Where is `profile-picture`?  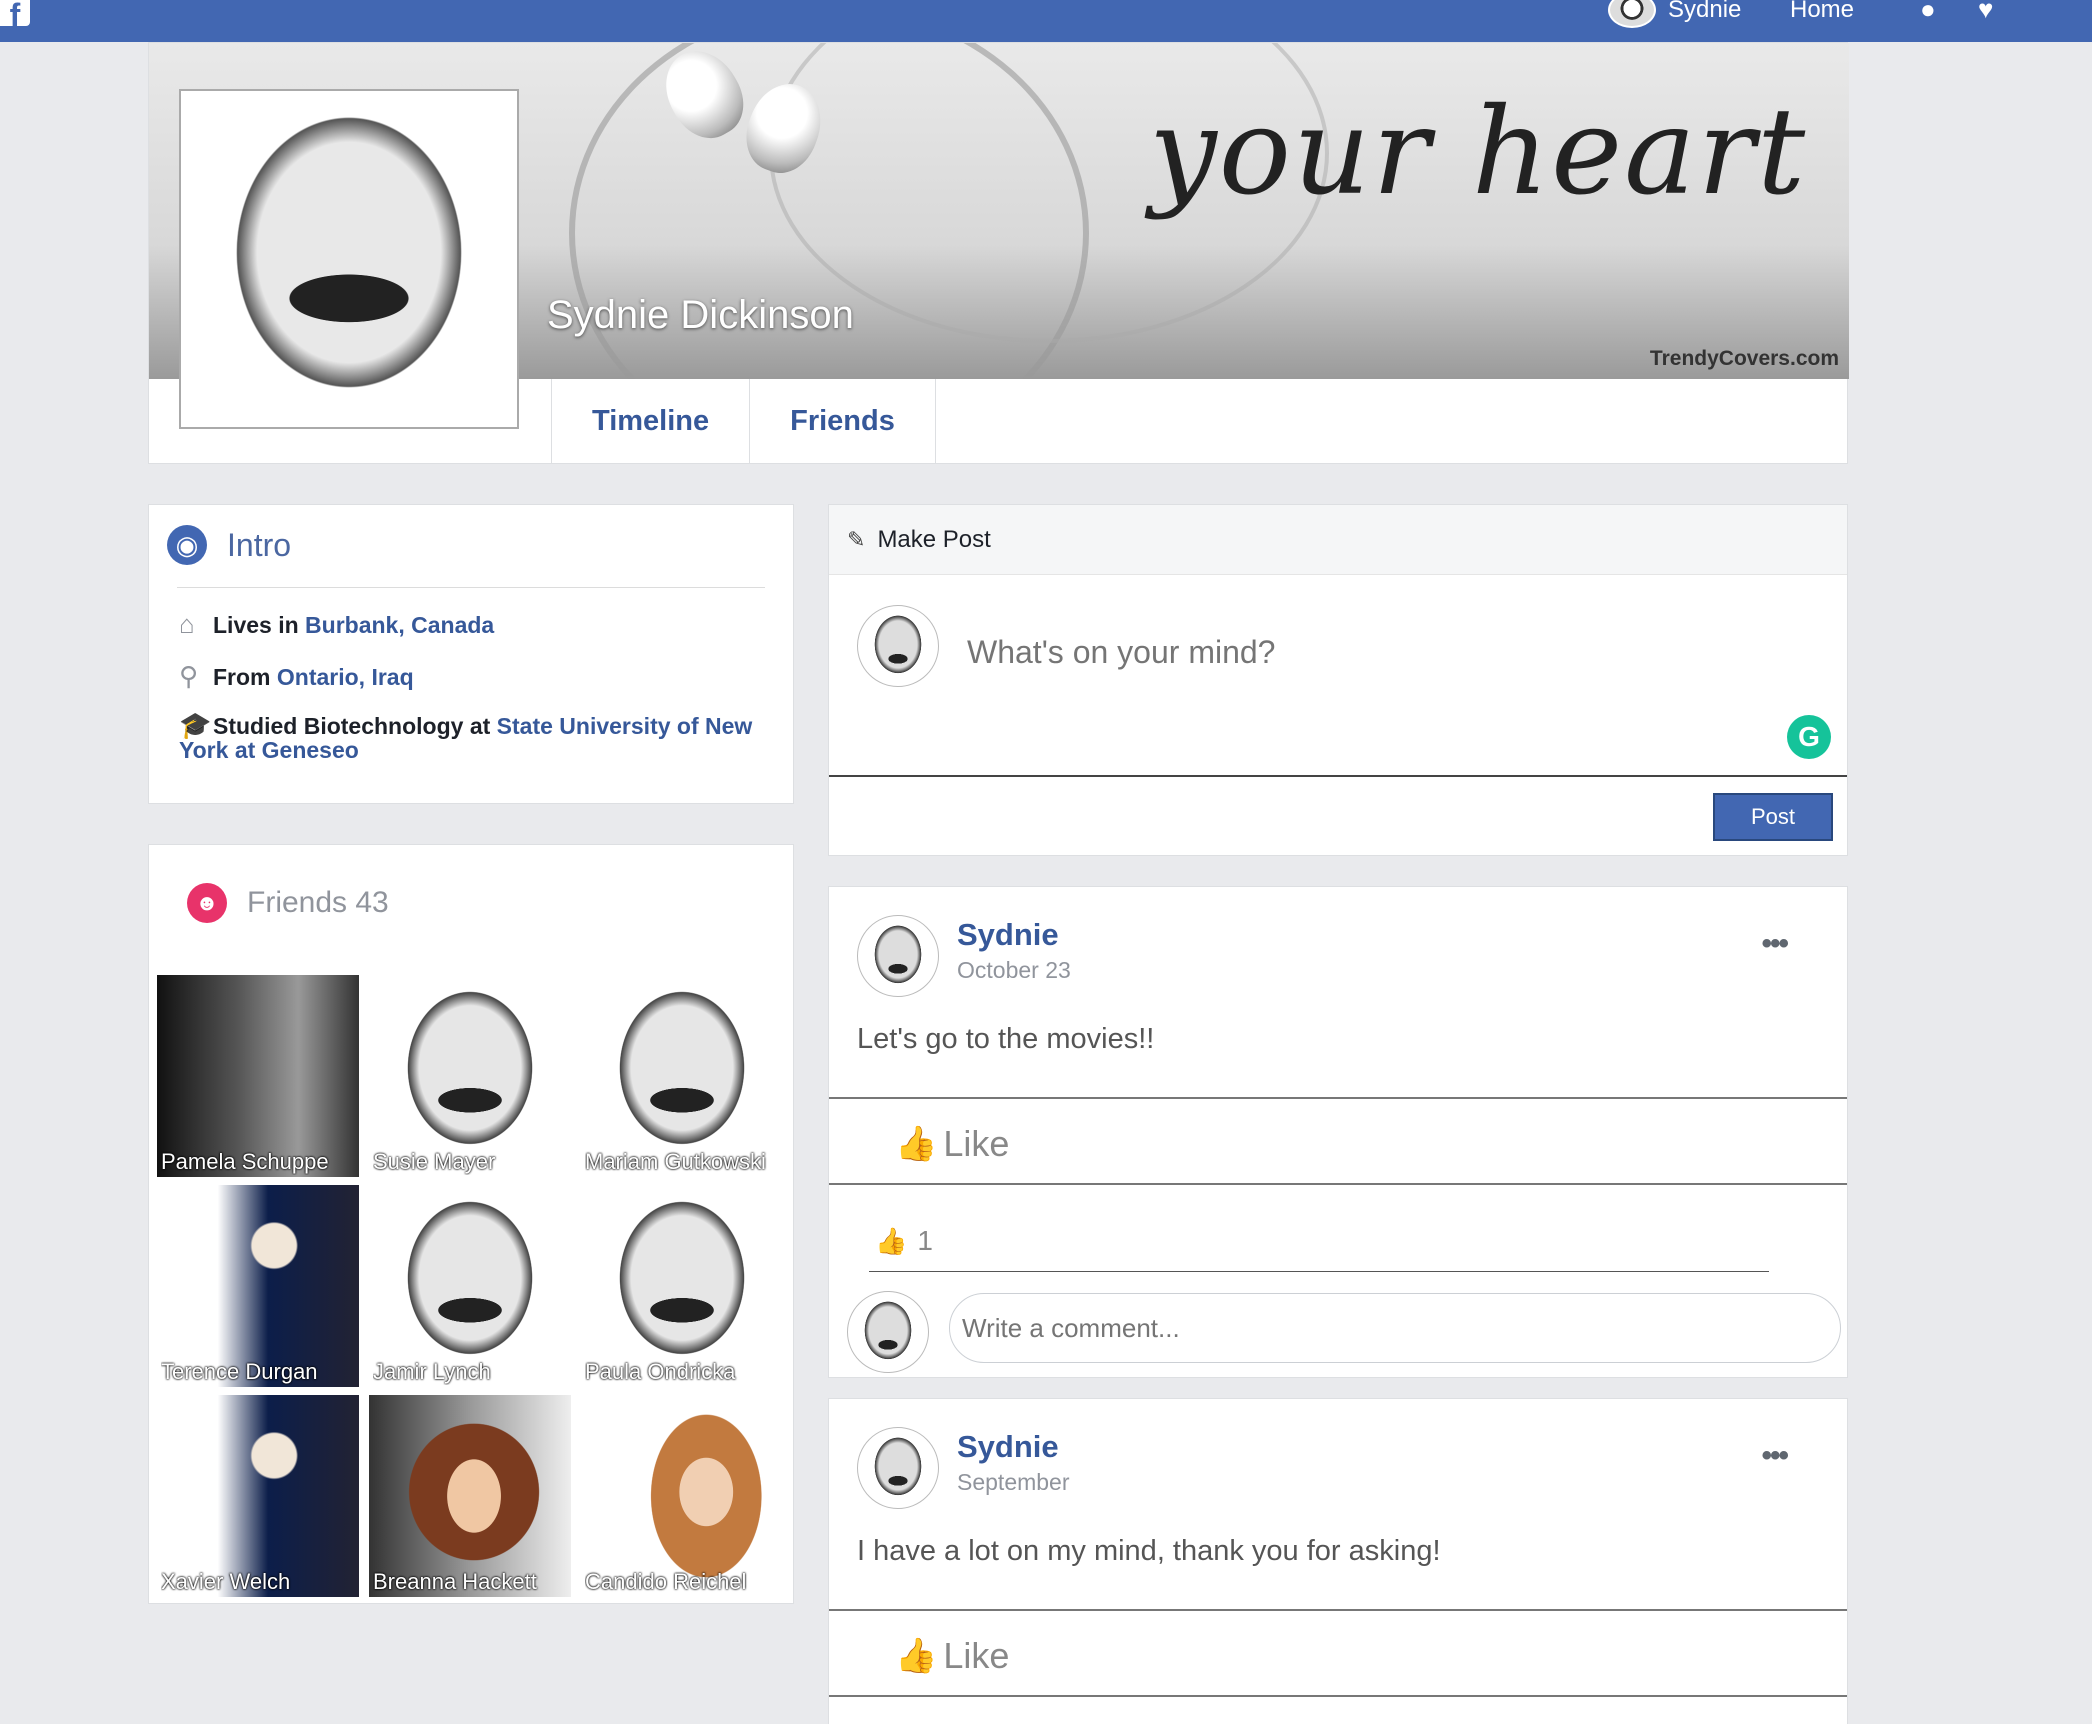 profile-picture is located at coordinates (349, 259).